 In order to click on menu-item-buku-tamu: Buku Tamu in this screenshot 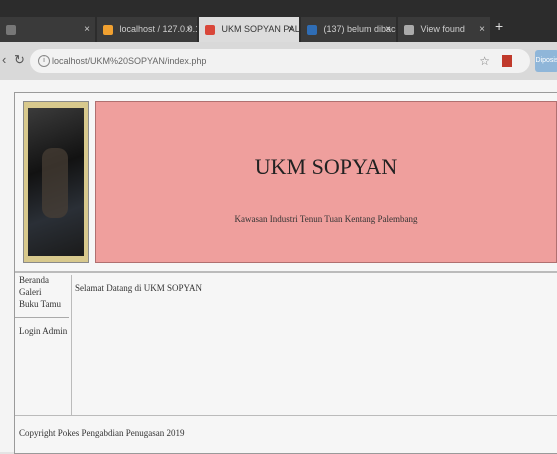, I will do `click(45, 304)`.